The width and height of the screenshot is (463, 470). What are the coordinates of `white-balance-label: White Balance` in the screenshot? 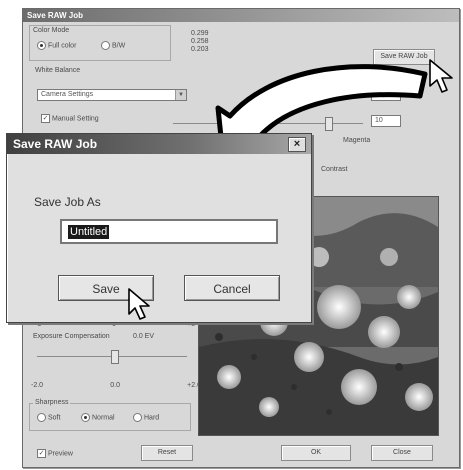 It's located at (58, 70).